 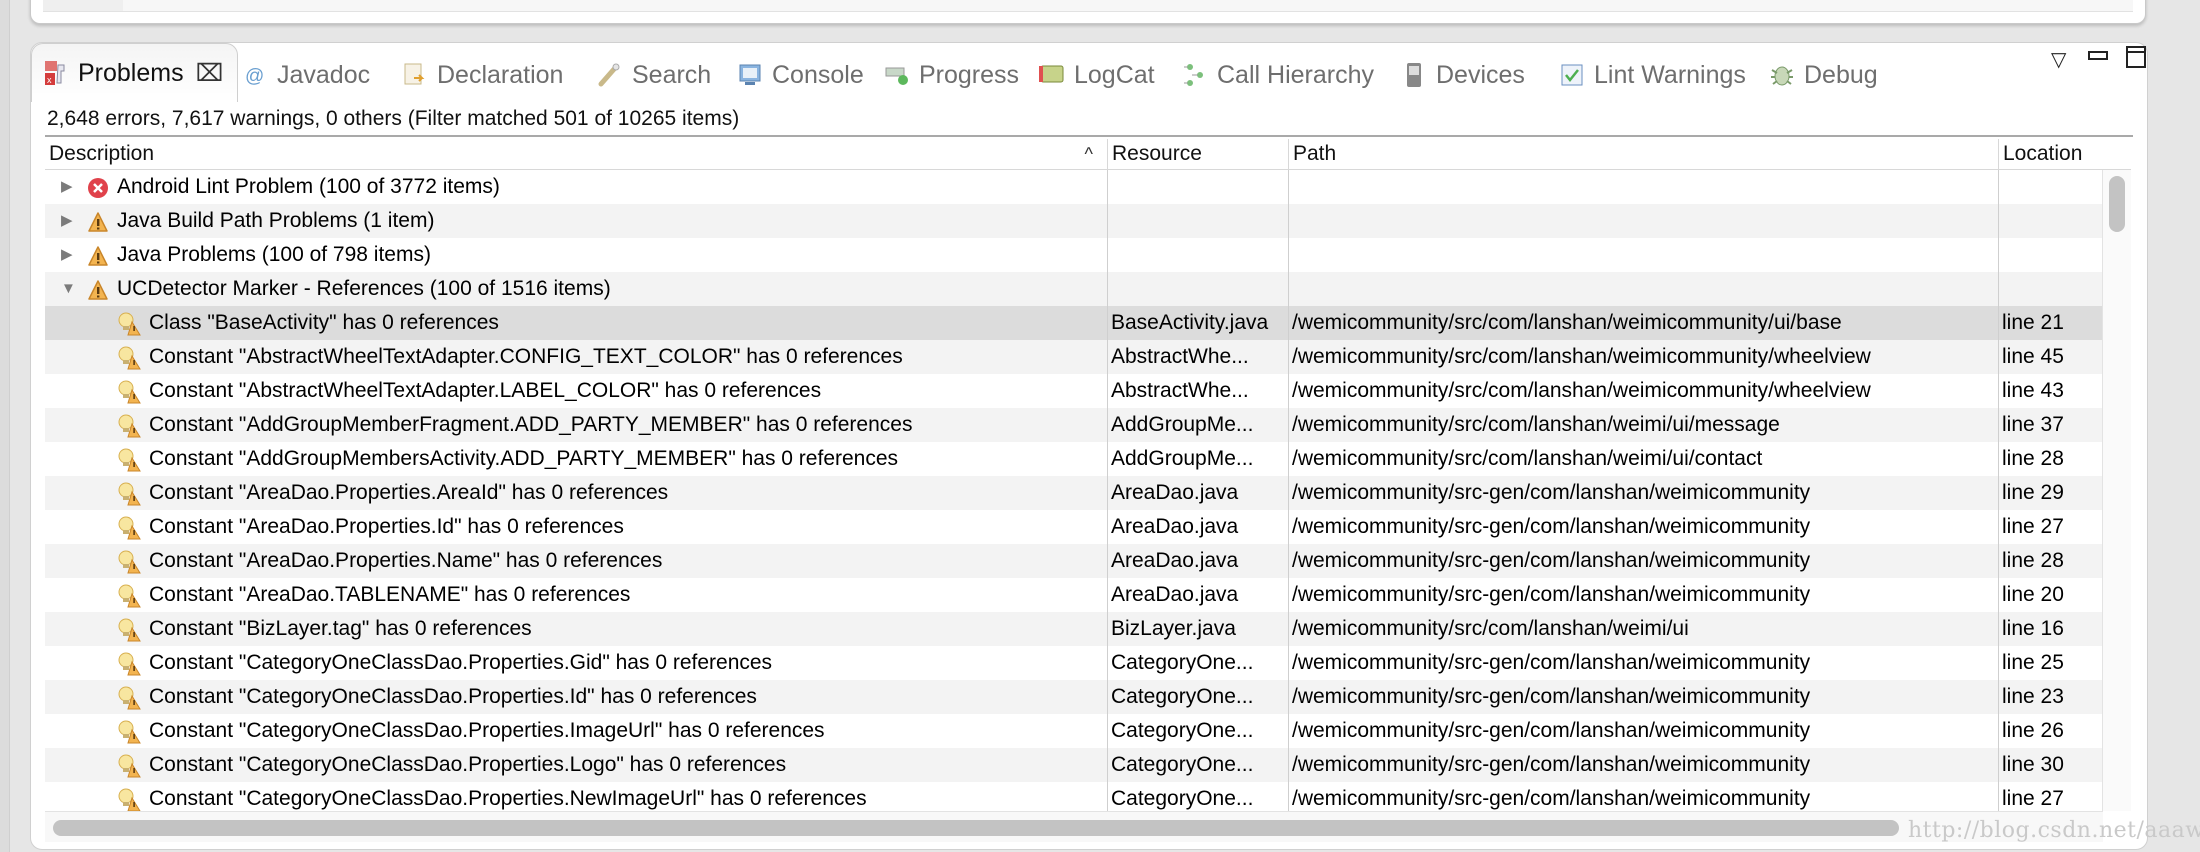 I want to click on tab-label: Javadoc, so click(x=324, y=74).